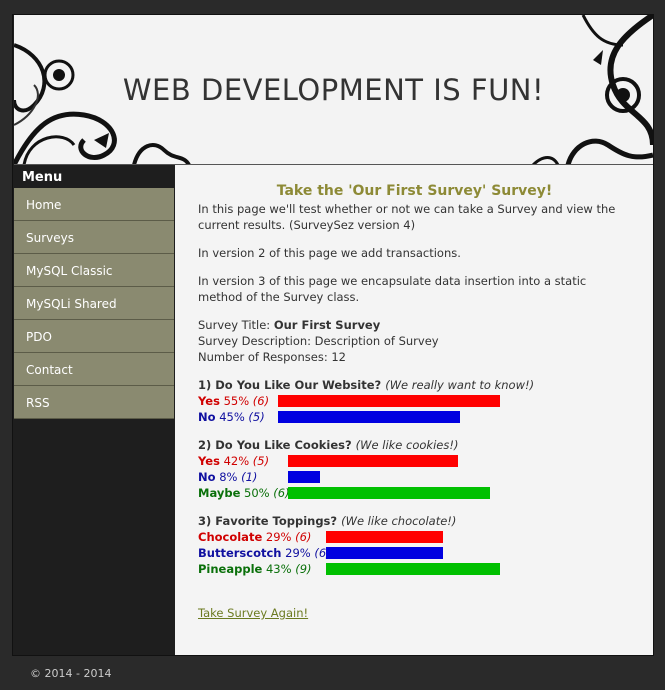  What do you see at coordinates (460, 385) in the screenshot?
I see `question-note: (We really want to know!)` at bounding box center [460, 385].